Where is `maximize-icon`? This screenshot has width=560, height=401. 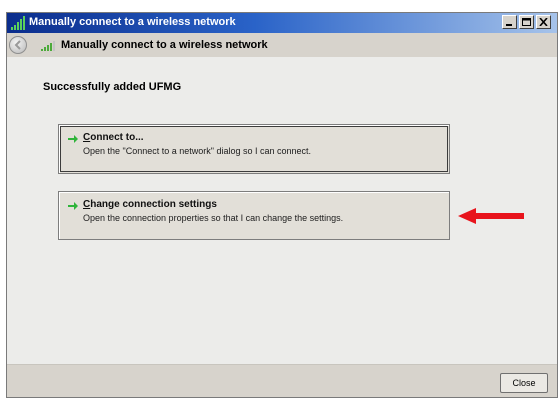 maximize-icon is located at coordinates (526, 22).